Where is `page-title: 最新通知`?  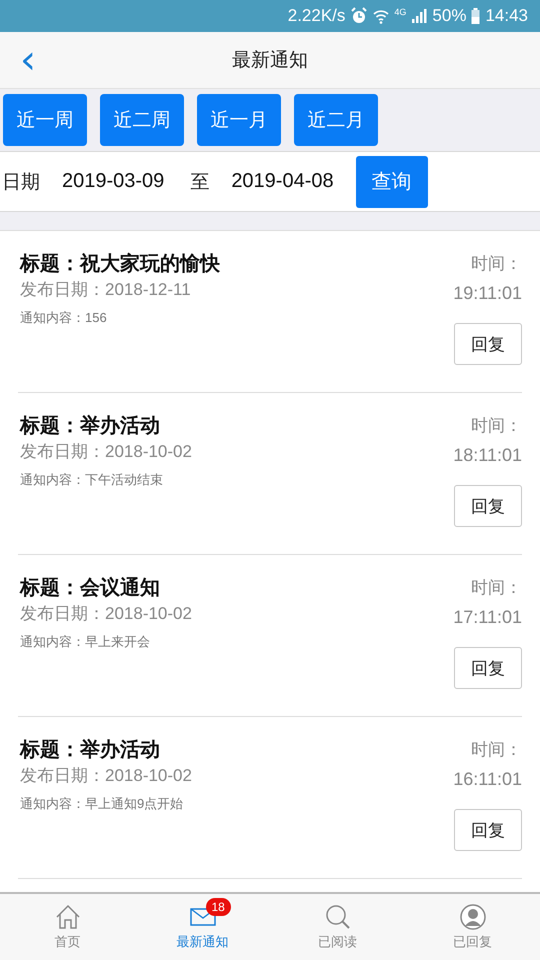
page-title: 最新通知 is located at coordinates (270, 60).